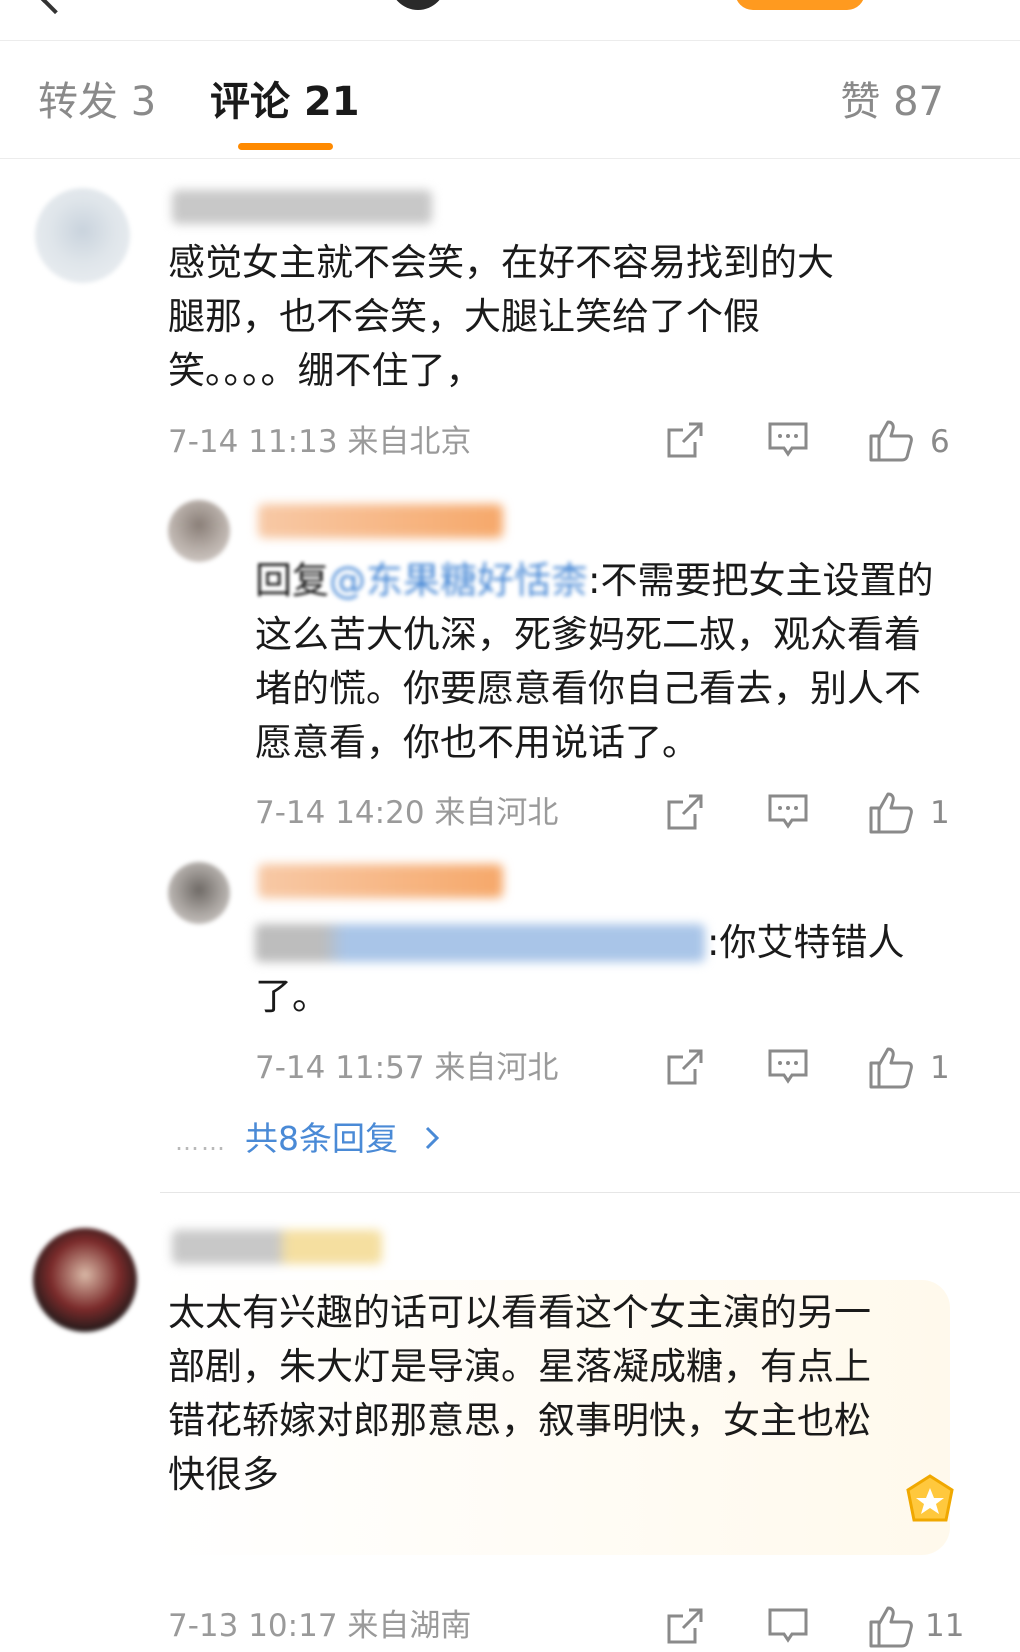  I want to click on comment-meta: 7-14 11:13 来自北京, so click(320, 442).